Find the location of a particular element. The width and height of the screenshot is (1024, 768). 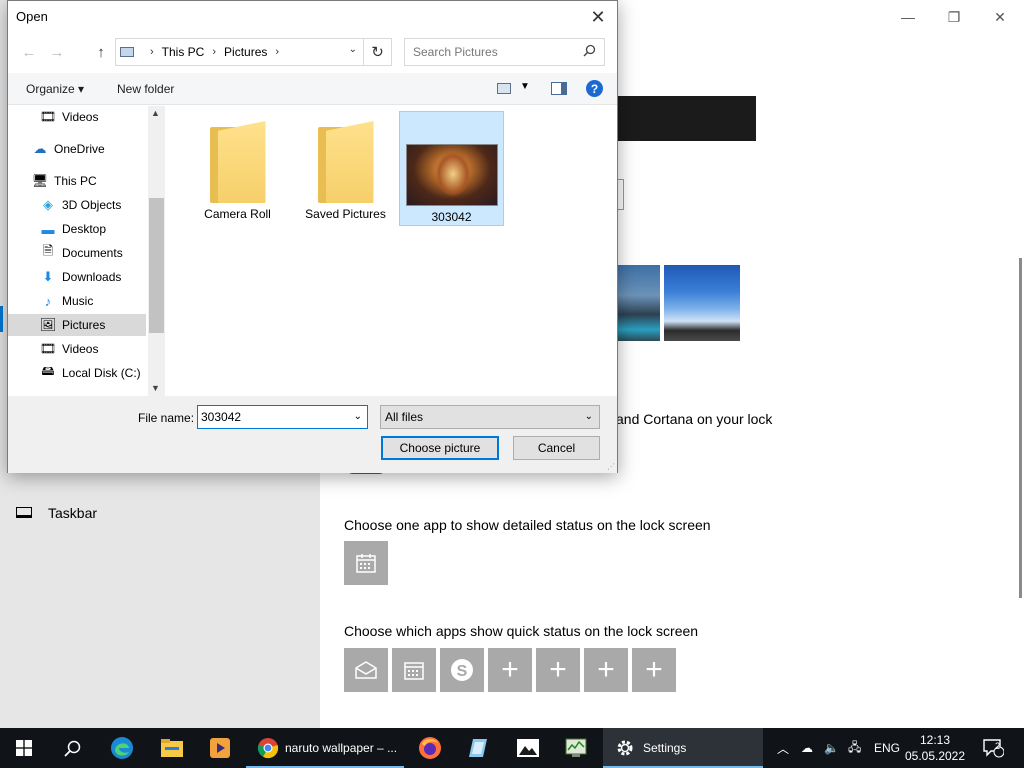

task-manager-button is located at coordinates (576, 748).